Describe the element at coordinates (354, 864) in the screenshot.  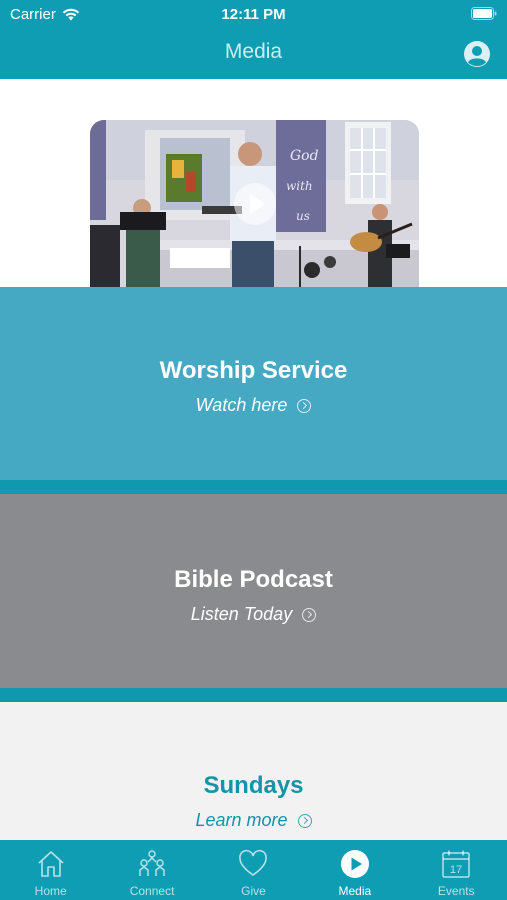
I see `play-circle-icon` at that location.